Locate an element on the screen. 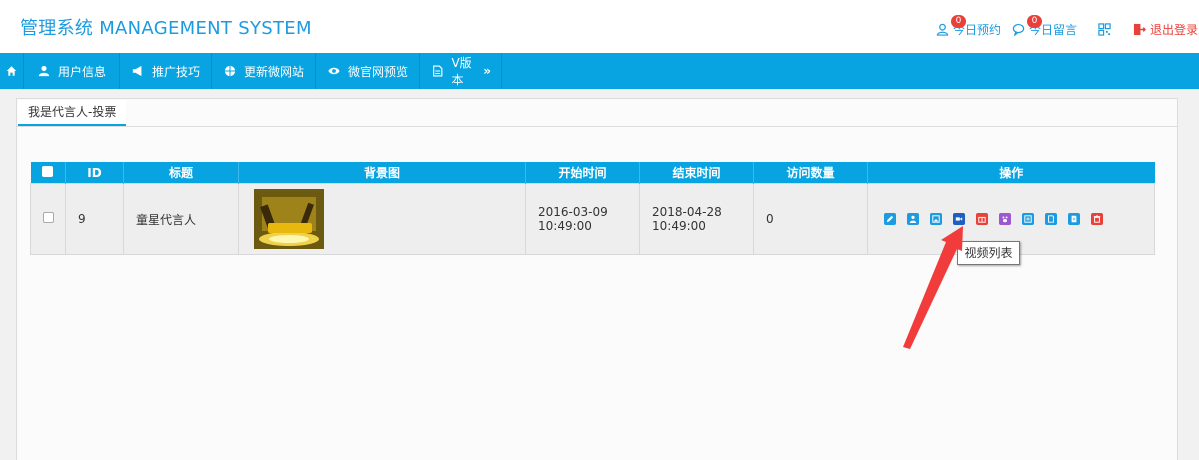  person-icon: 0 is located at coordinates (951, 25).